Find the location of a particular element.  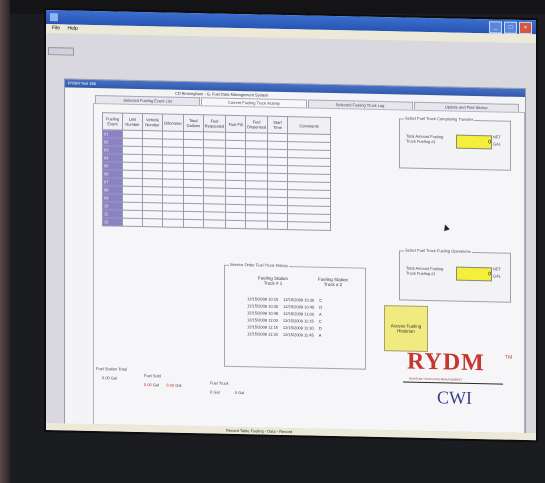

close-icon: × is located at coordinates (525, 28).